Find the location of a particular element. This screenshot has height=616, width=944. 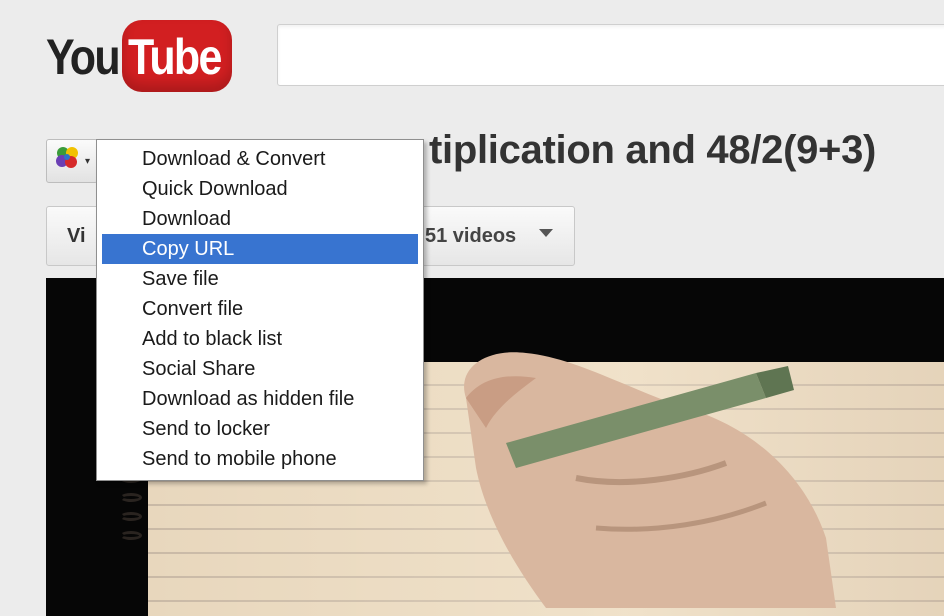

toolbar-button-left-label: Vi is located at coordinates (76, 236).